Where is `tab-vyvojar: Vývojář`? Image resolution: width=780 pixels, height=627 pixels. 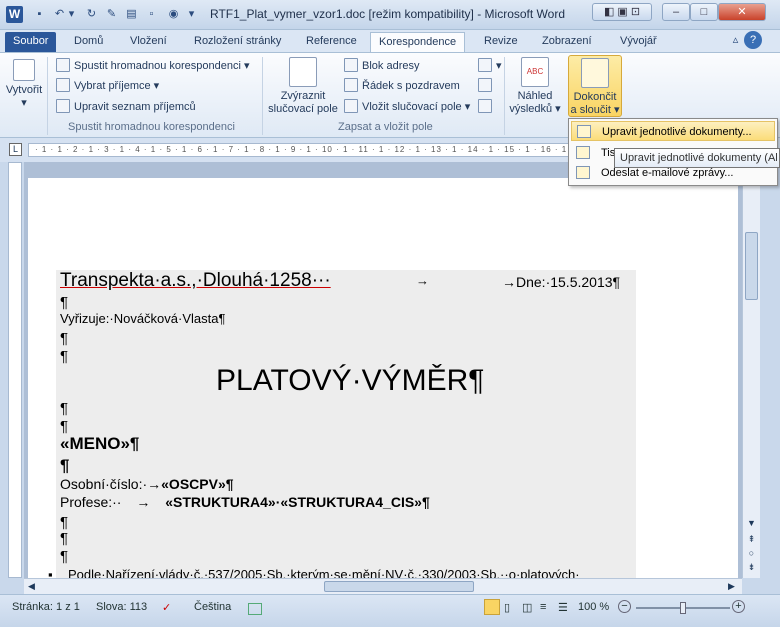 tab-vyvojar: Vývojář is located at coordinates (638, 42).